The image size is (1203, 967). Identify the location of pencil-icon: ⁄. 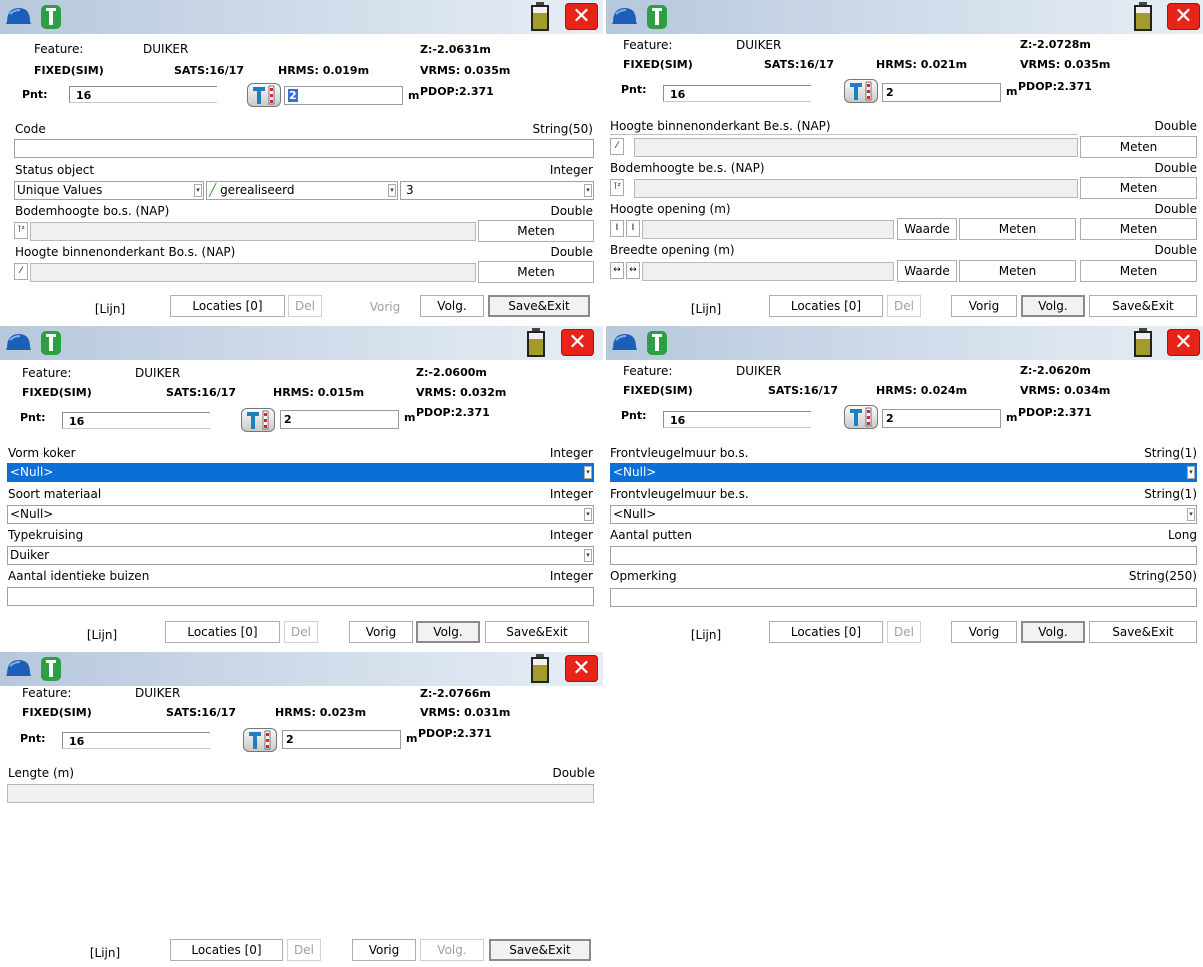
(21, 271).